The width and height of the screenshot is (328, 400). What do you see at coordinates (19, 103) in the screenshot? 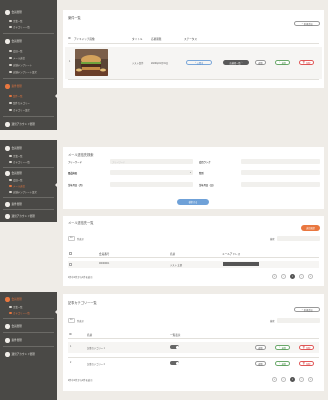
I see `sidebar-item: 案件カテゴリー` at bounding box center [19, 103].